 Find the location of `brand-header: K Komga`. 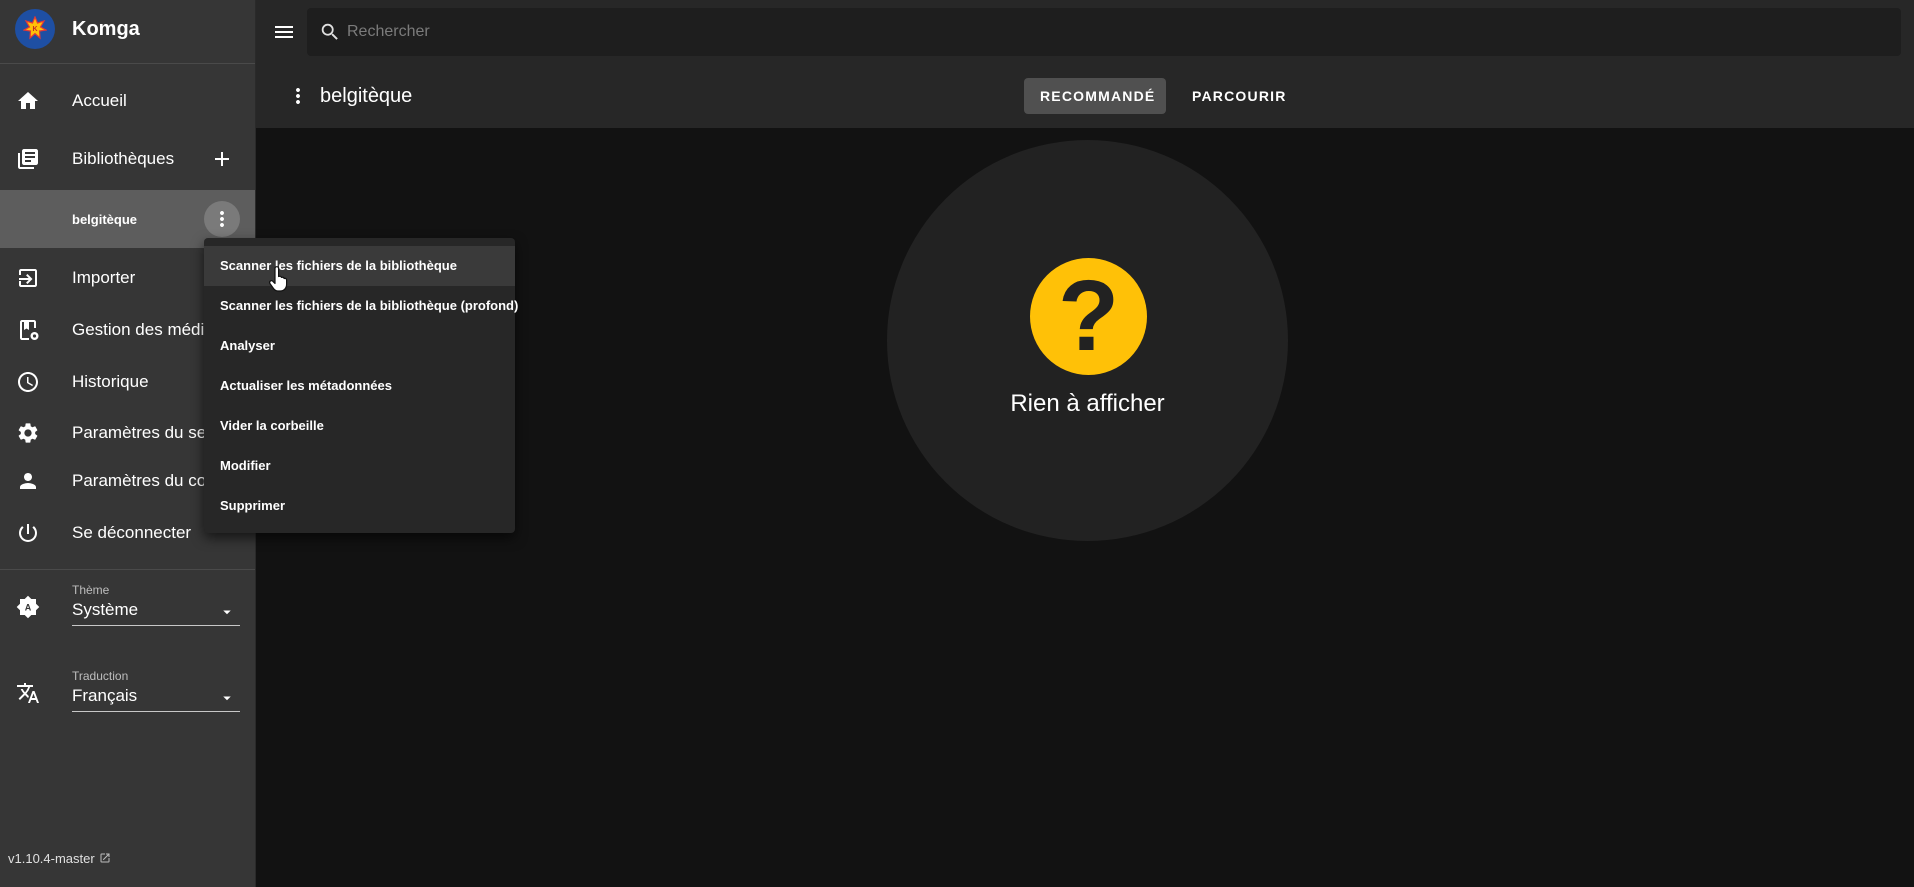

brand-header: K Komga is located at coordinates (127, 32).